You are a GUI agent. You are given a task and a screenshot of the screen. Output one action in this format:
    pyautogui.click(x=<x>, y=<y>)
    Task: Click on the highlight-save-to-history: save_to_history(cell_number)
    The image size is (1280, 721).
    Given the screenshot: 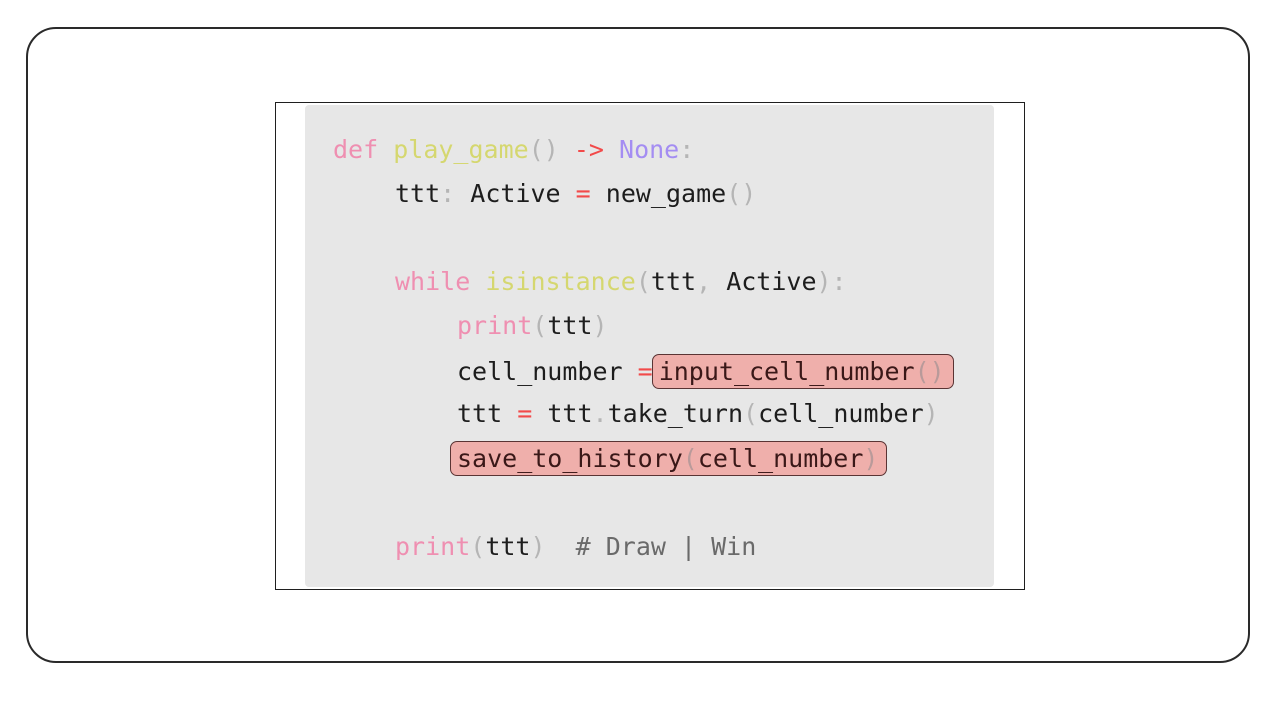 What is the action you would take?
    pyautogui.click(x=669, y=458)
    